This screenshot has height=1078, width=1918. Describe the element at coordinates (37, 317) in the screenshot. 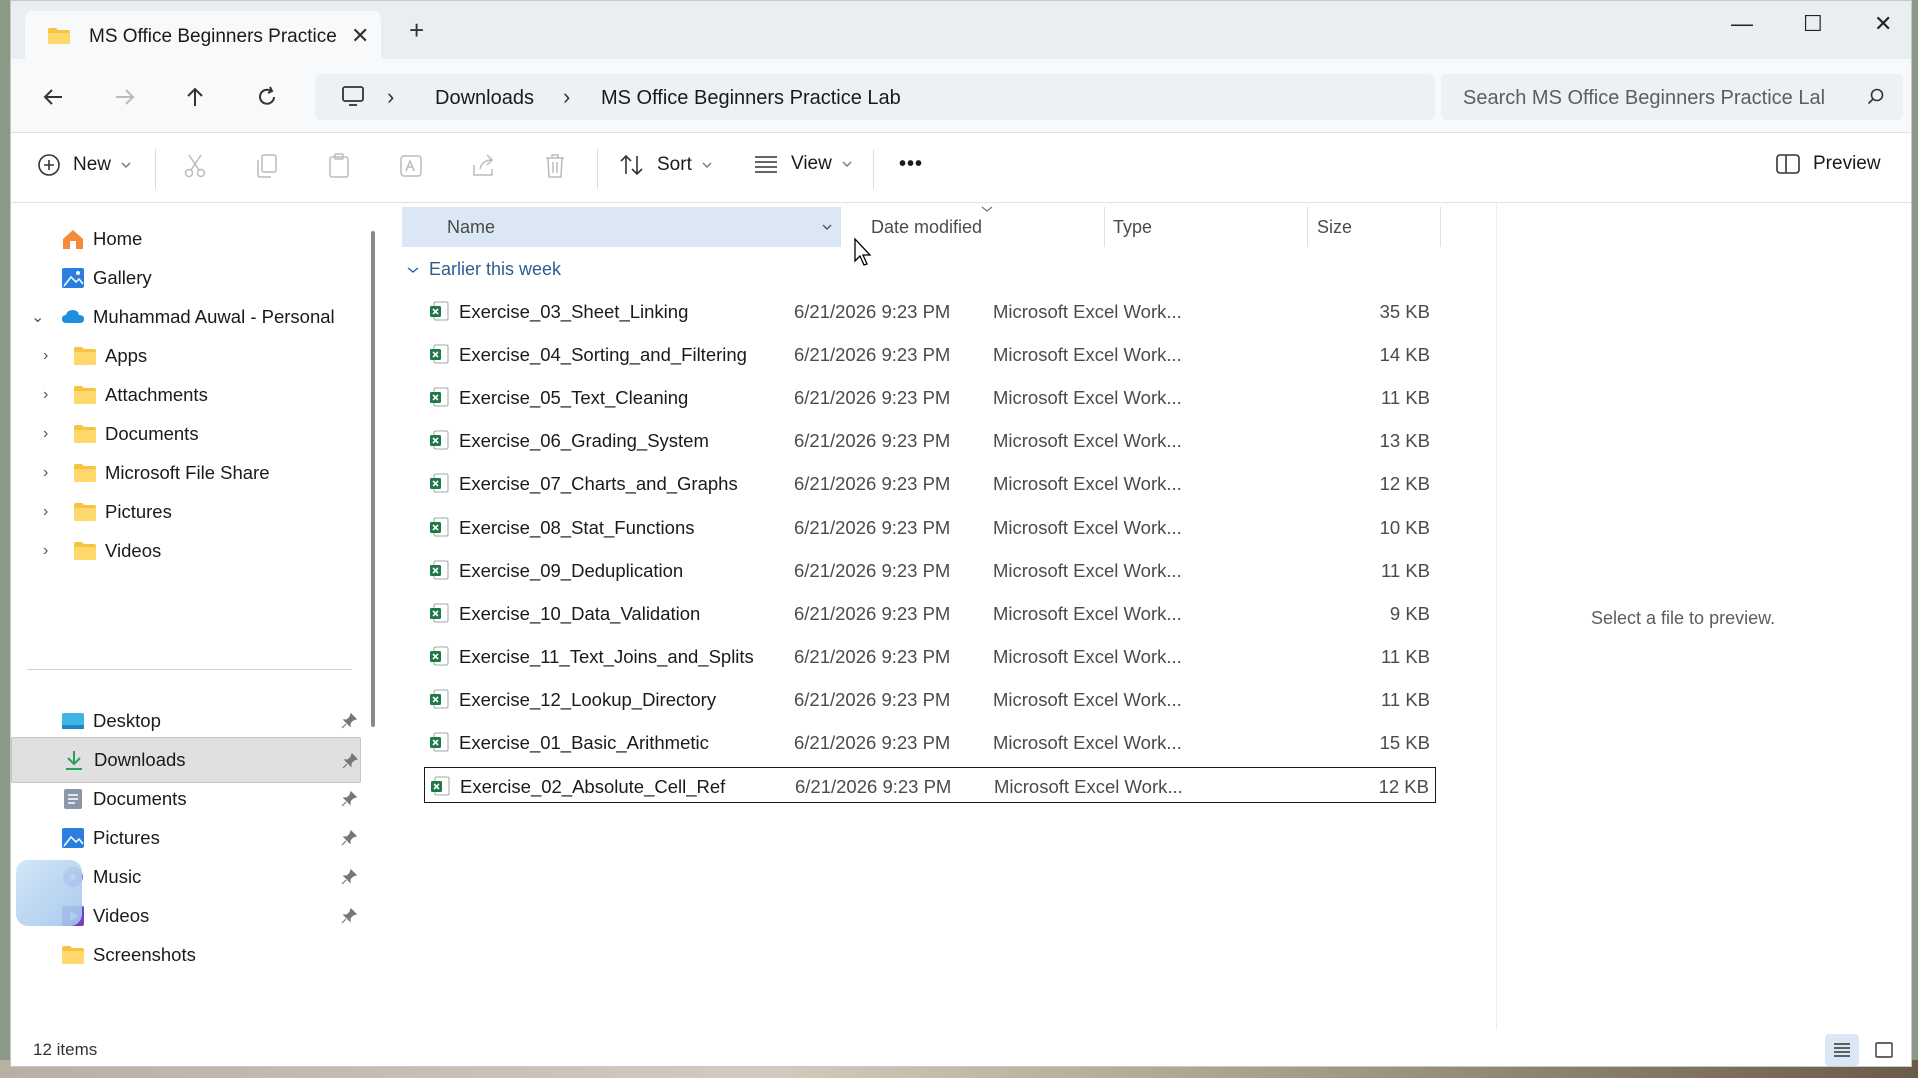

I see `chevron-down-icon: ⌄` at that location.